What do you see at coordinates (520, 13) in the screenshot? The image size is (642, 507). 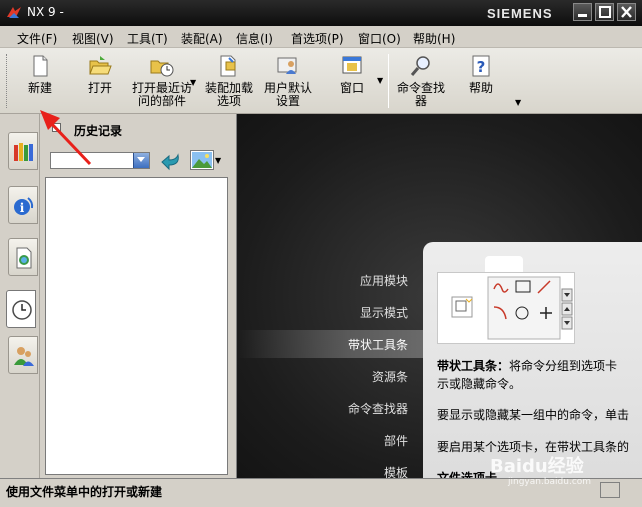 I see `siemens-brand: SIEMENS` at bounding box center [520, 13].